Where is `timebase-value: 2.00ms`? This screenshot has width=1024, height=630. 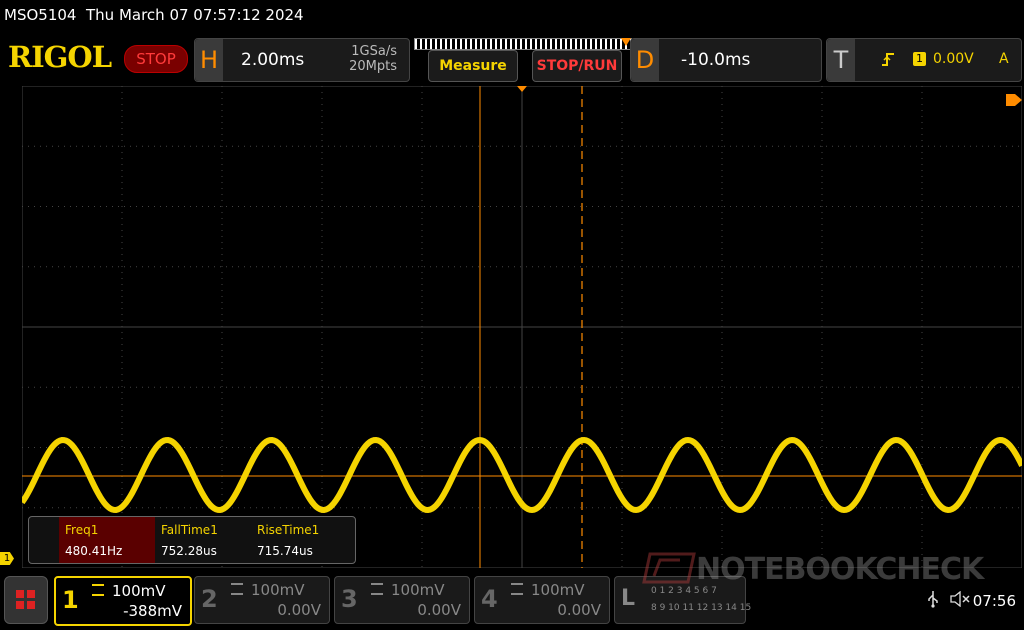
timebase-value: 2.00ms is located at coordinates (273, 60).